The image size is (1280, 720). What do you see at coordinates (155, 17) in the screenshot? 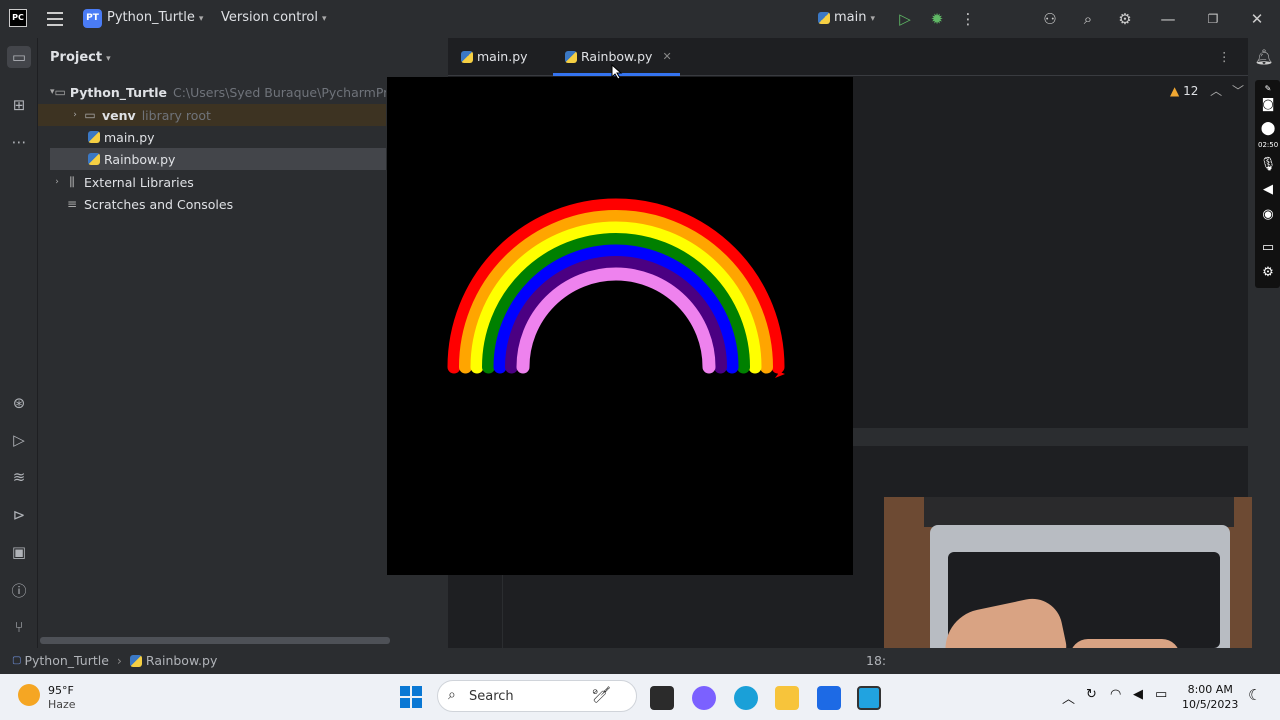
I see `project-switcher: Python_Turtle ▾` at bounding box center [155, 17].